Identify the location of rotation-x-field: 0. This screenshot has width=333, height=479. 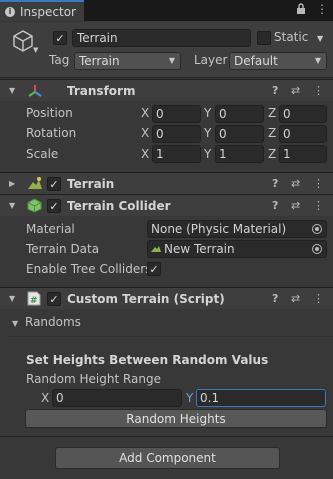
(176, 134).